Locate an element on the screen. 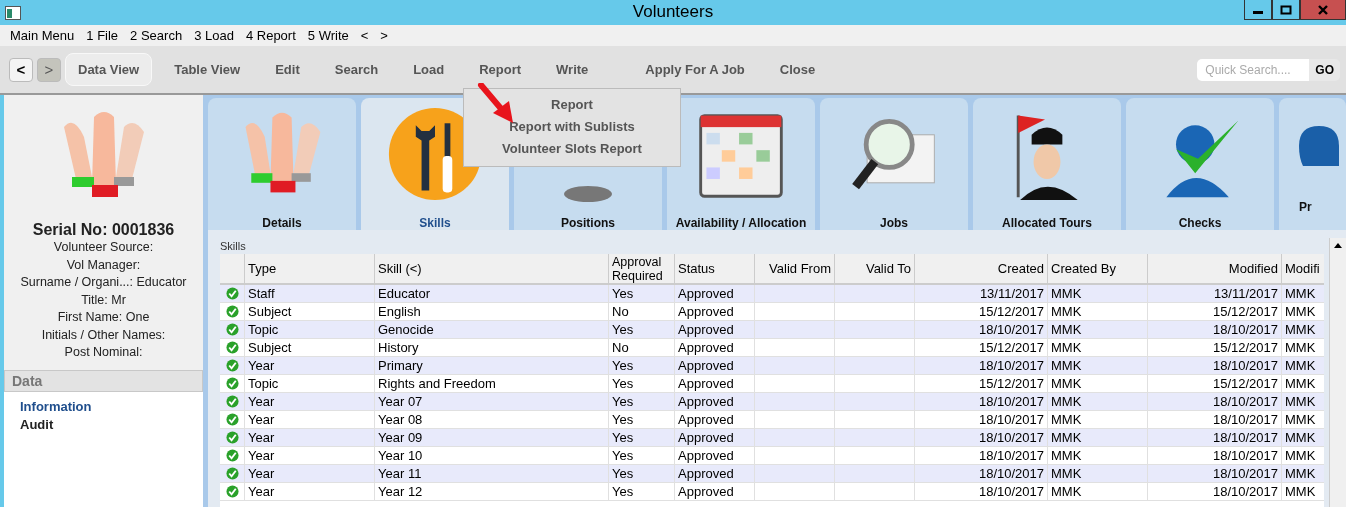  table-cell: Subject is located at coordinates (270, 311).